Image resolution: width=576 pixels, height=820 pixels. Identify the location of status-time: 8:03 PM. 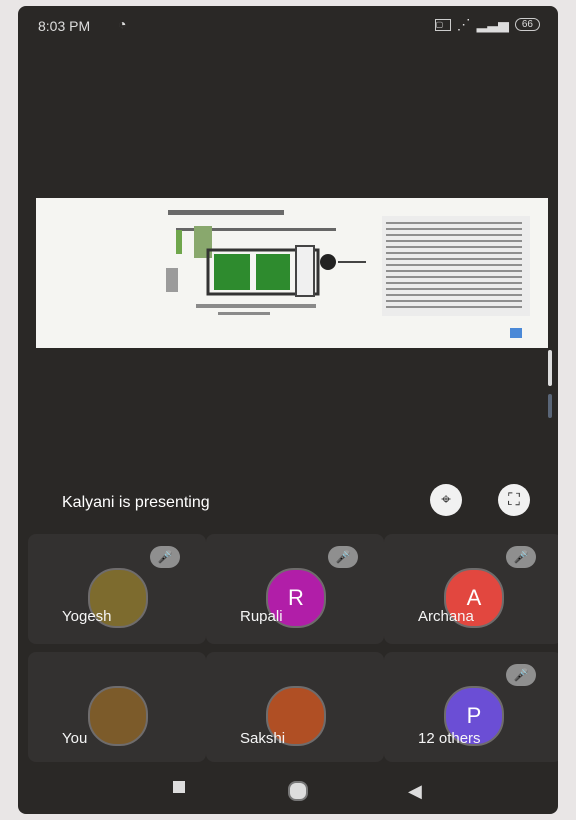
(64, 26).